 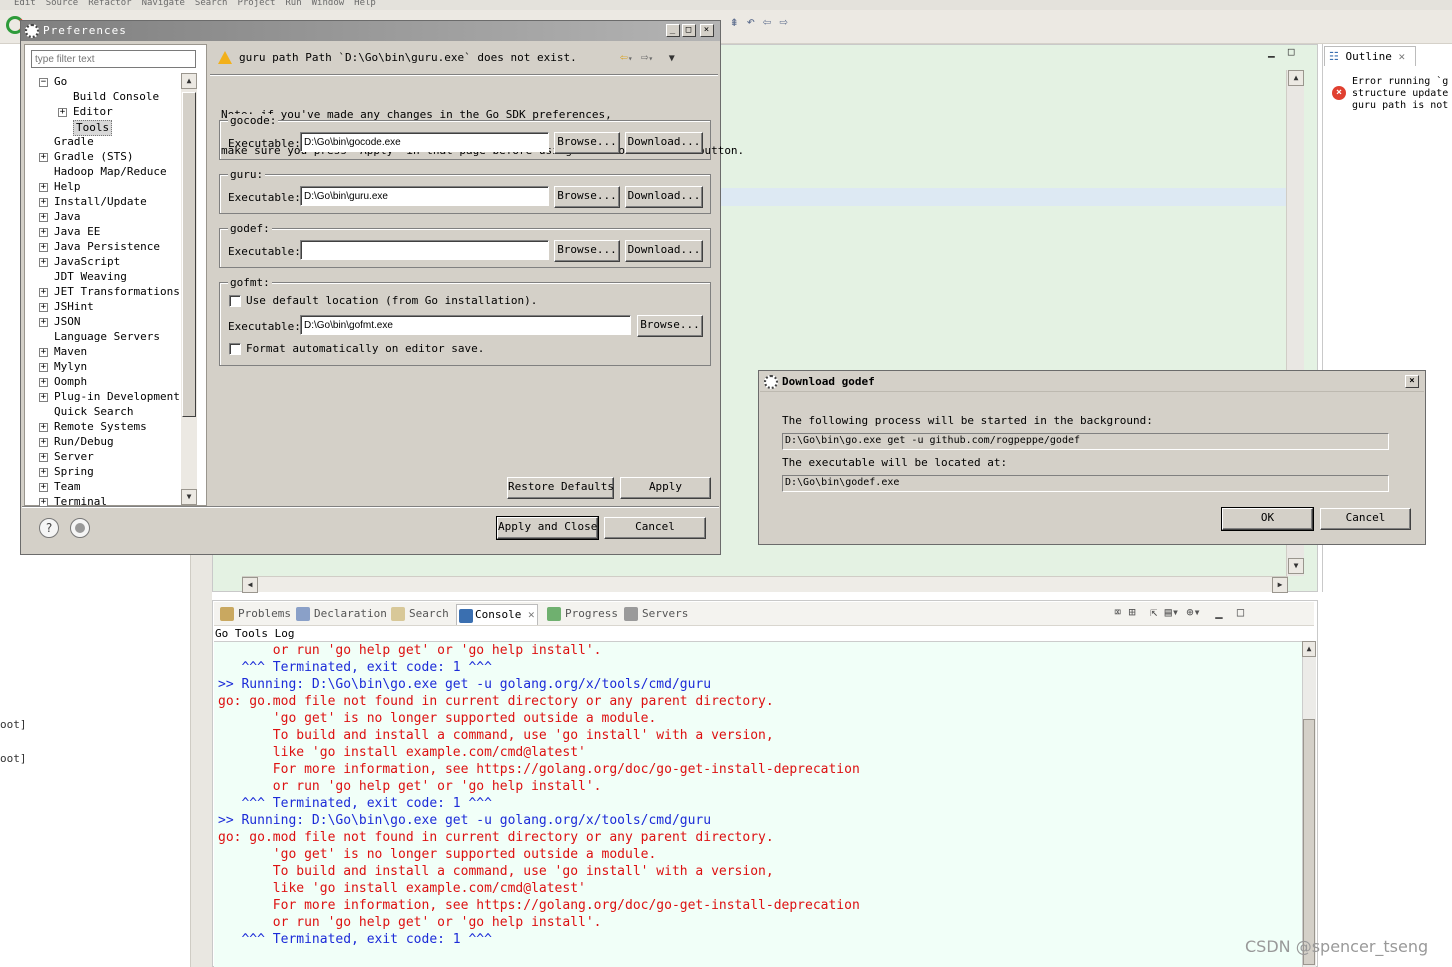 I want to click on format-on-save-checkbox, so click(x=235, y=349).